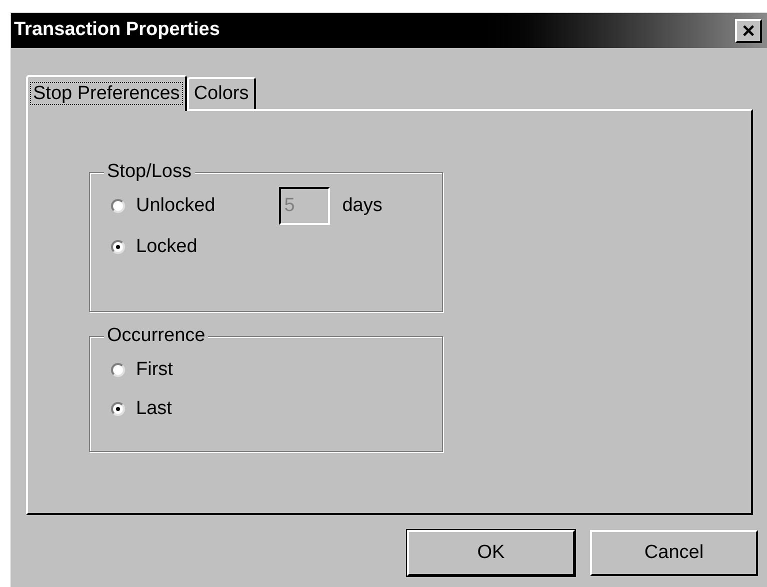 The height and width of the screenshot is (587, 767). Describe the element at coordinates (491, 553) in the screenshot. I see `dialog-button: OK` at that location.